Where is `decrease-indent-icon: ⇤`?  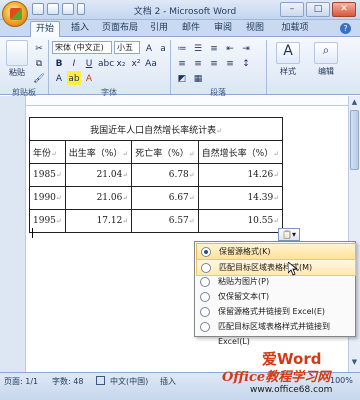
decrease-indent-icon: ⇤ is located at coordinates (230, 48).